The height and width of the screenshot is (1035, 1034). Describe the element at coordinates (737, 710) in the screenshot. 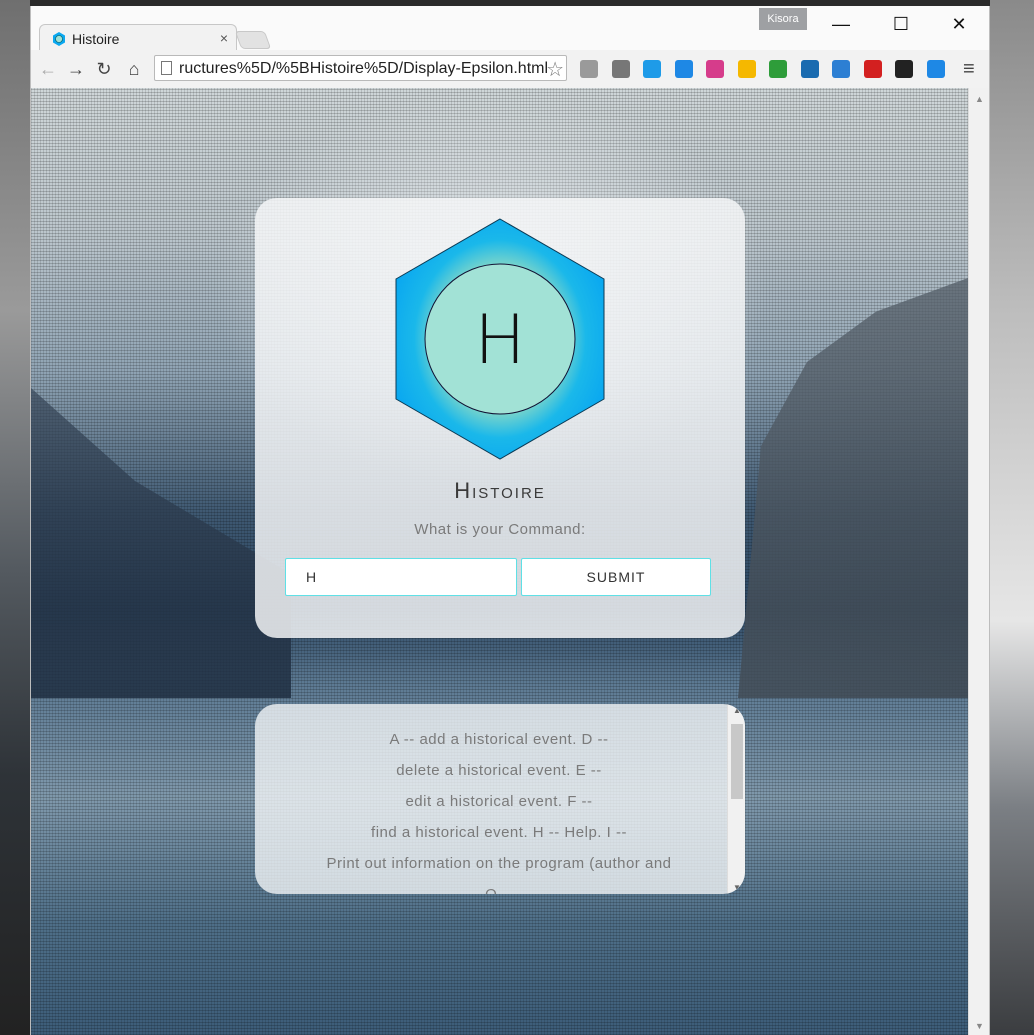

I see `scroll-up-arrow-icon: ▲` at that location.